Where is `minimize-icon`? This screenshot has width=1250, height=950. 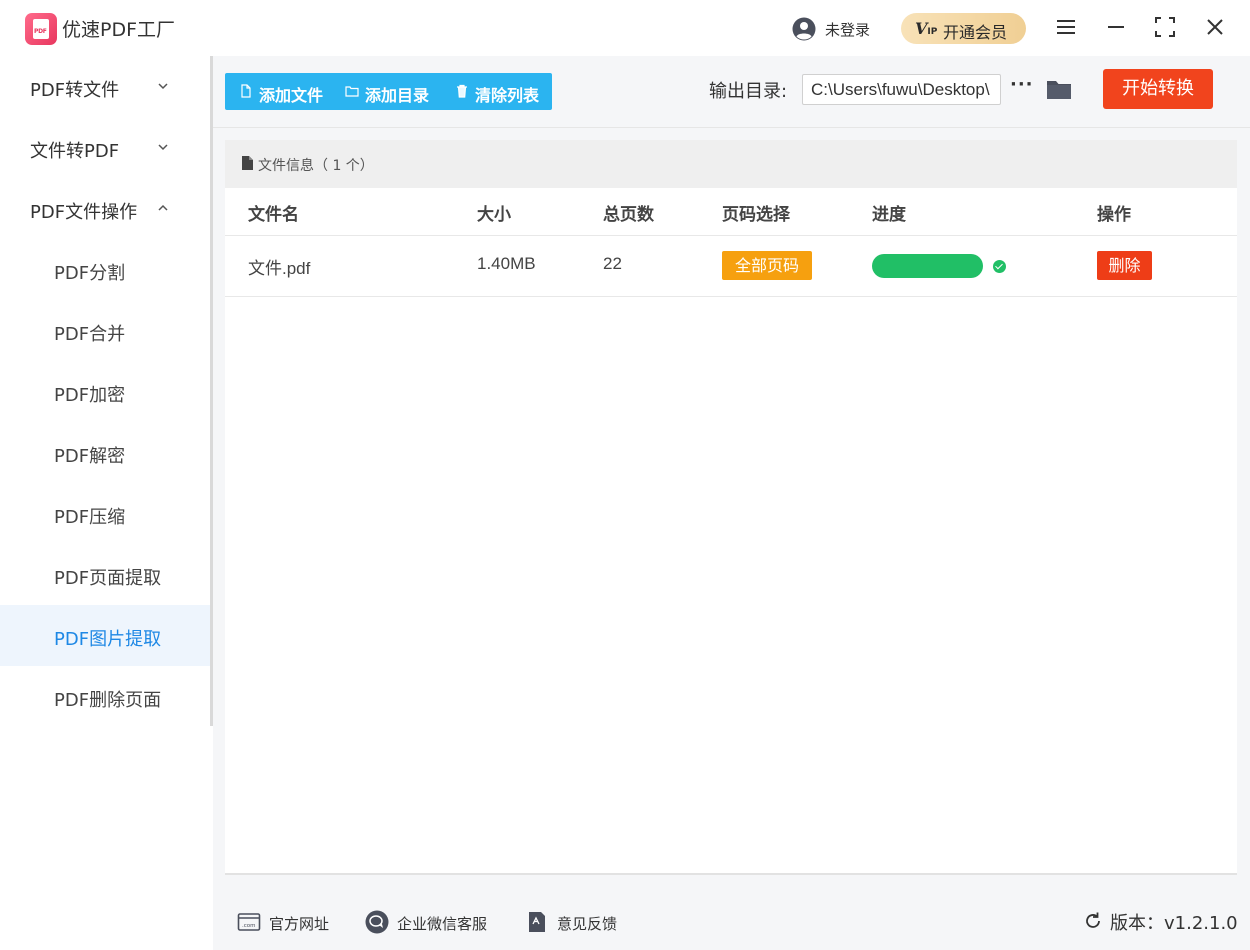 minimize-icon is located at coordinates (1116, 27).